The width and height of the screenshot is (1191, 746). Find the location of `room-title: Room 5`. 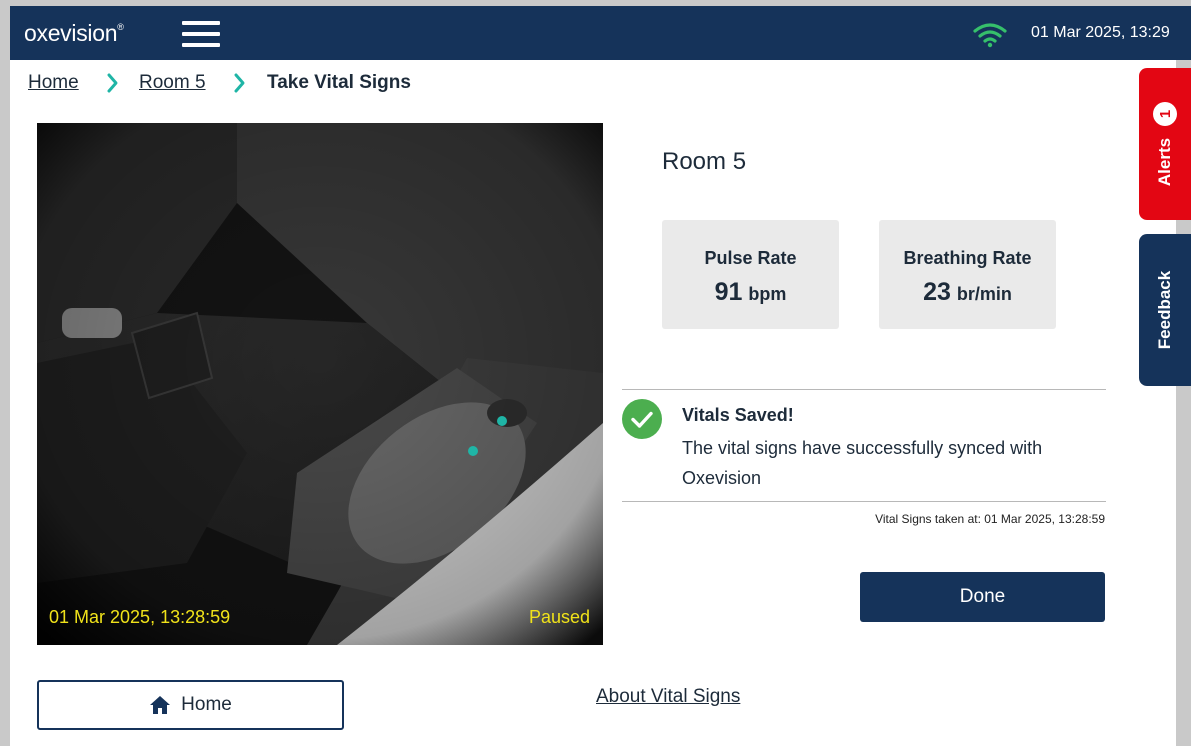

room-title: Room 5 is located at coordinates (704, 161).